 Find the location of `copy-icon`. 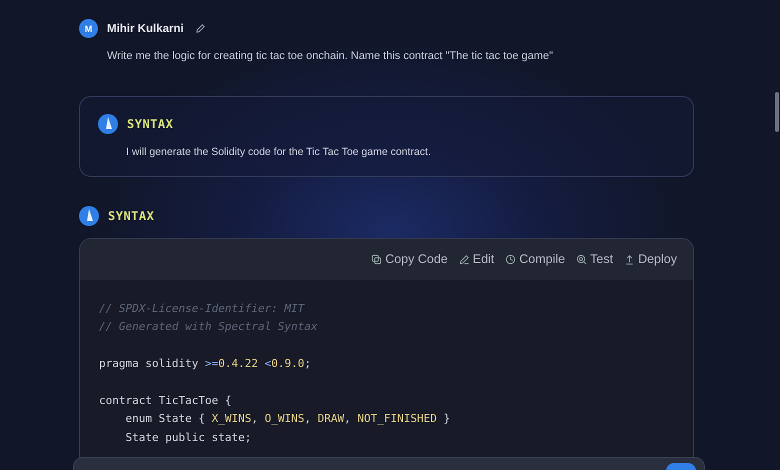

copy-icon is located at coordinates (376, 259).